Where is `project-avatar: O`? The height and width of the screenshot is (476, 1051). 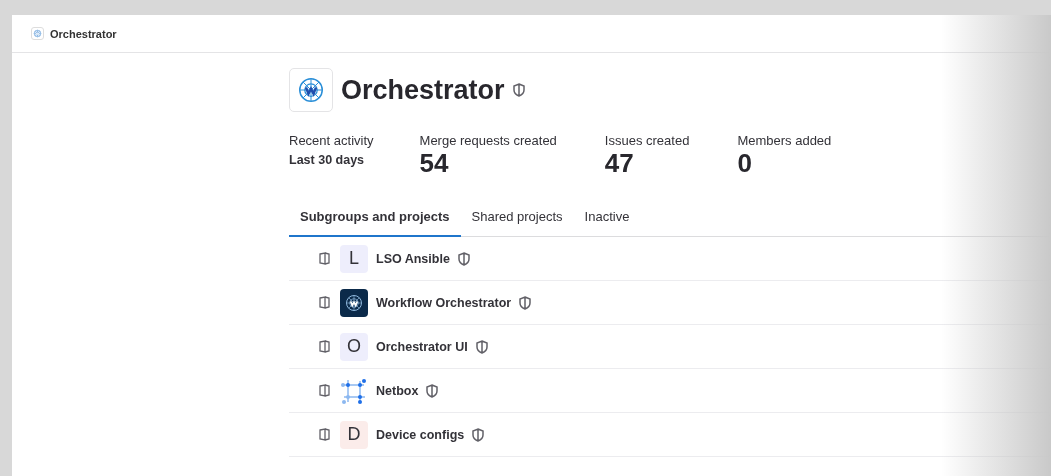 project-avatar: O is located at coordinates (354, 346).